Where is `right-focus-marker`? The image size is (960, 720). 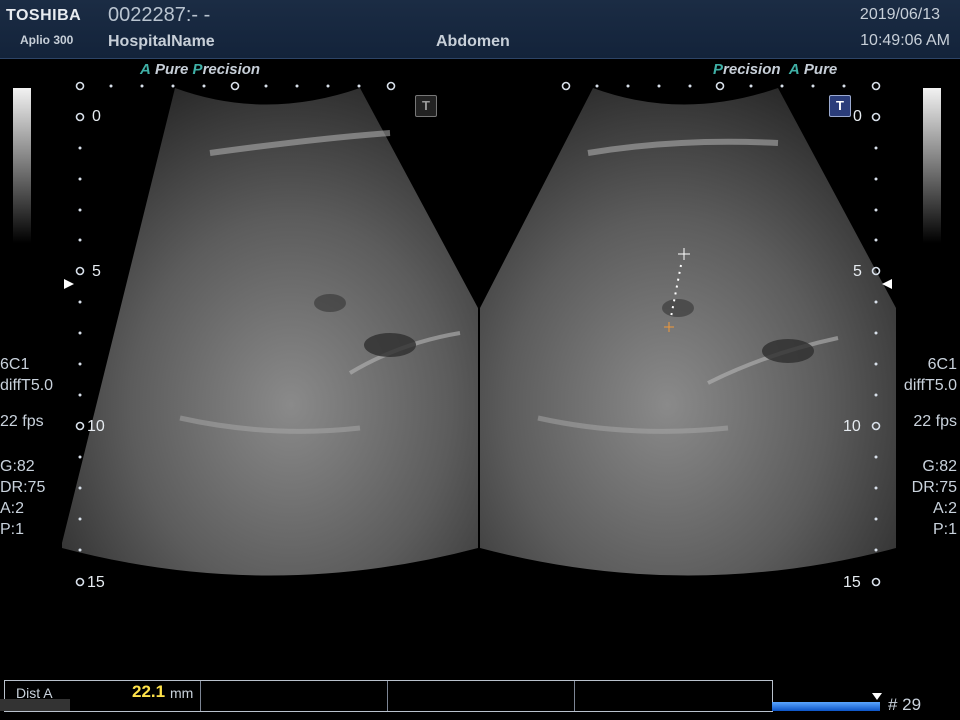
right-focus-marker is located at coordinates (887, 284).